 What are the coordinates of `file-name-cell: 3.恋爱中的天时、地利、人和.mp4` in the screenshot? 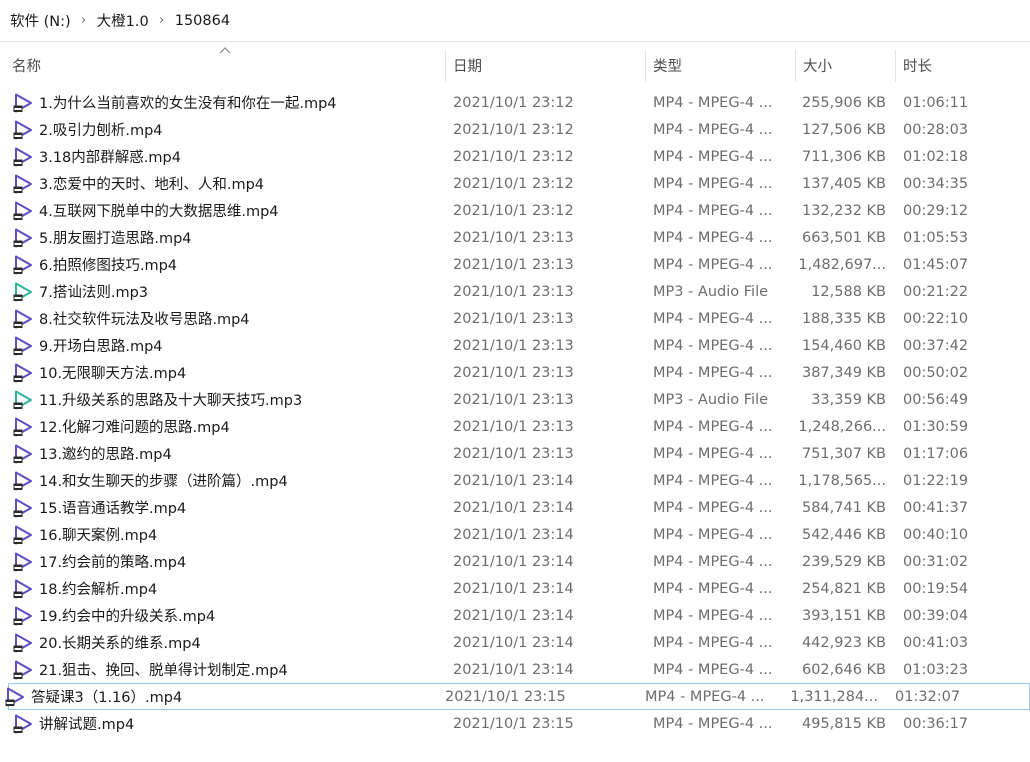 It's located at (227, 183).